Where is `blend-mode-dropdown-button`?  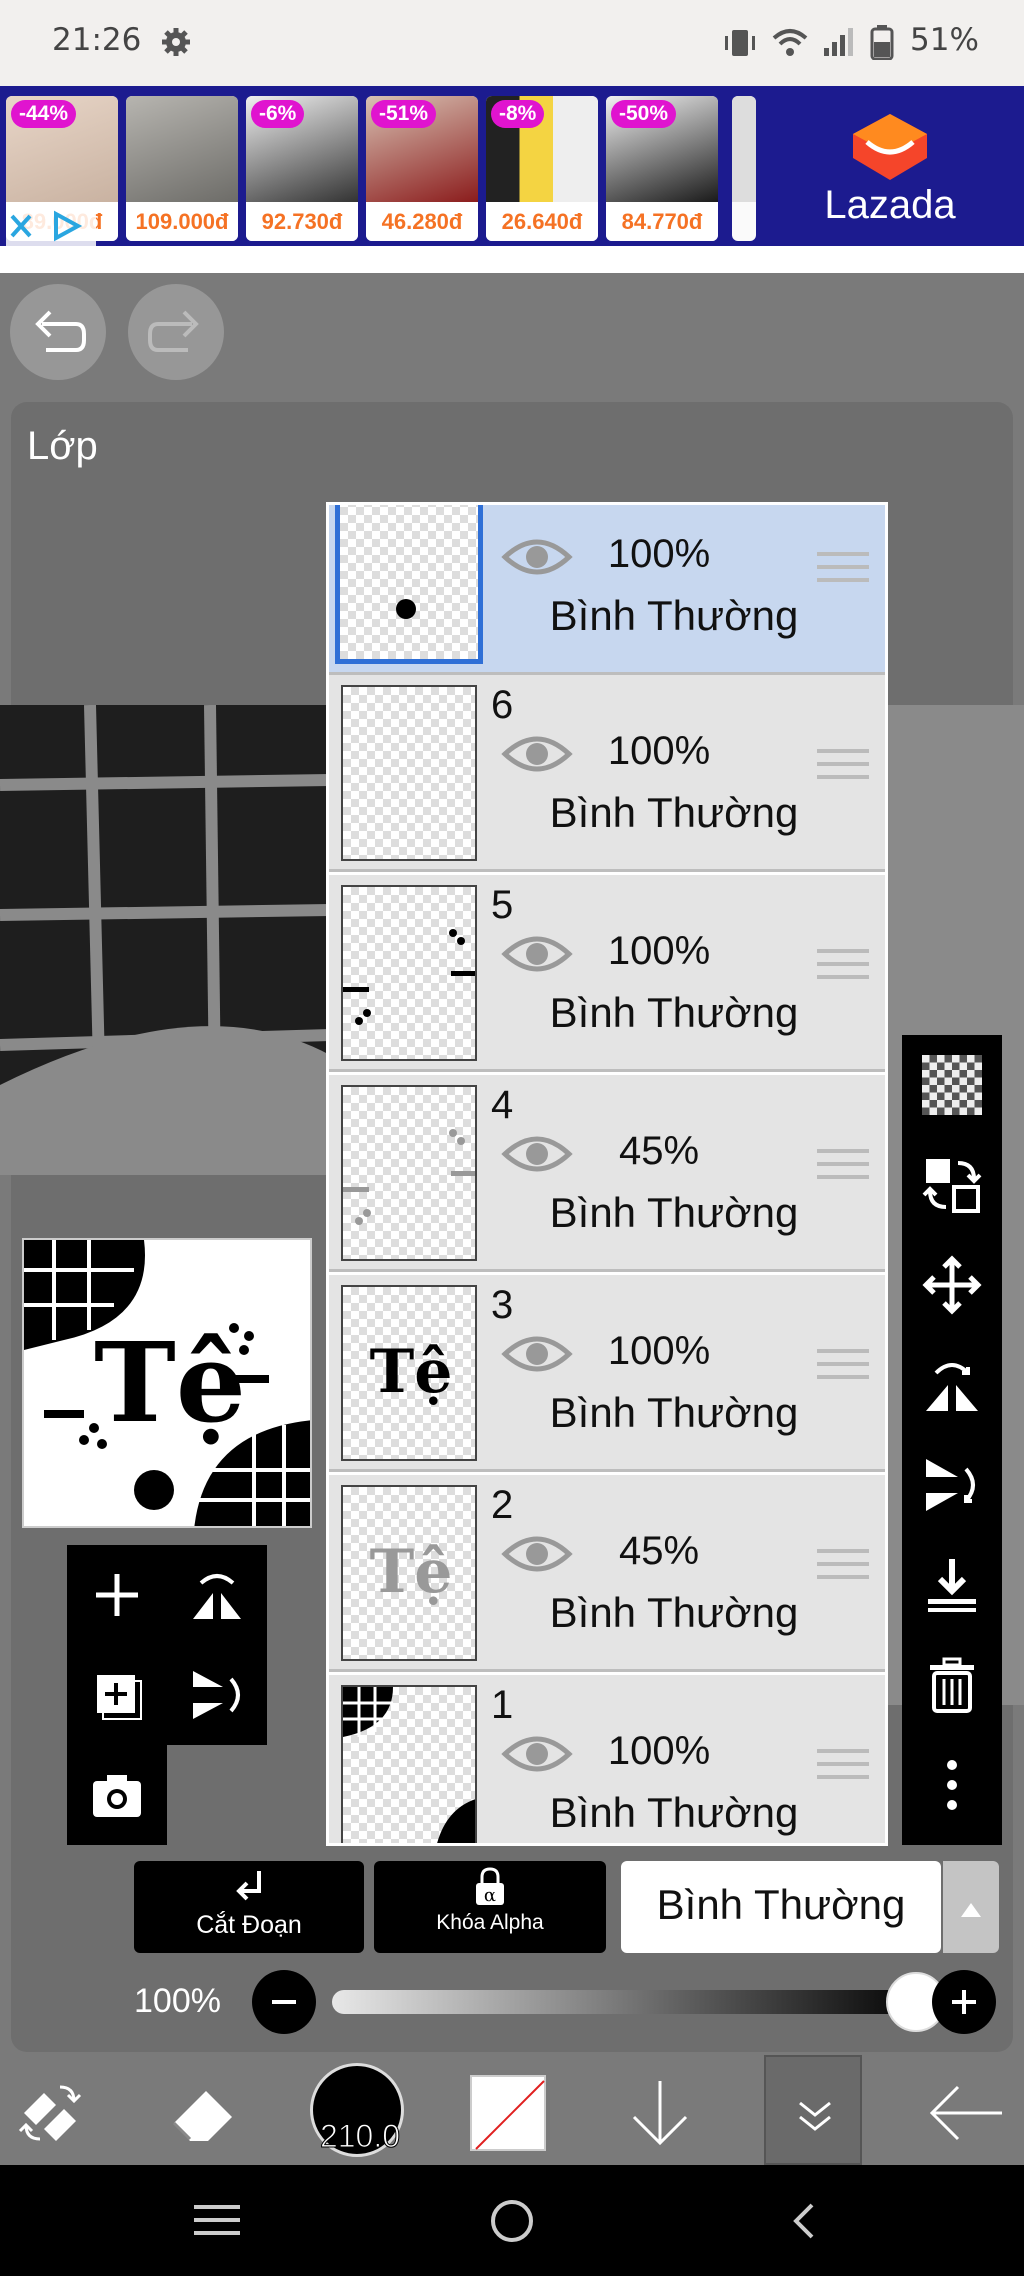
blend-mode-dropdown-button is located at coordinates (971, 1907).